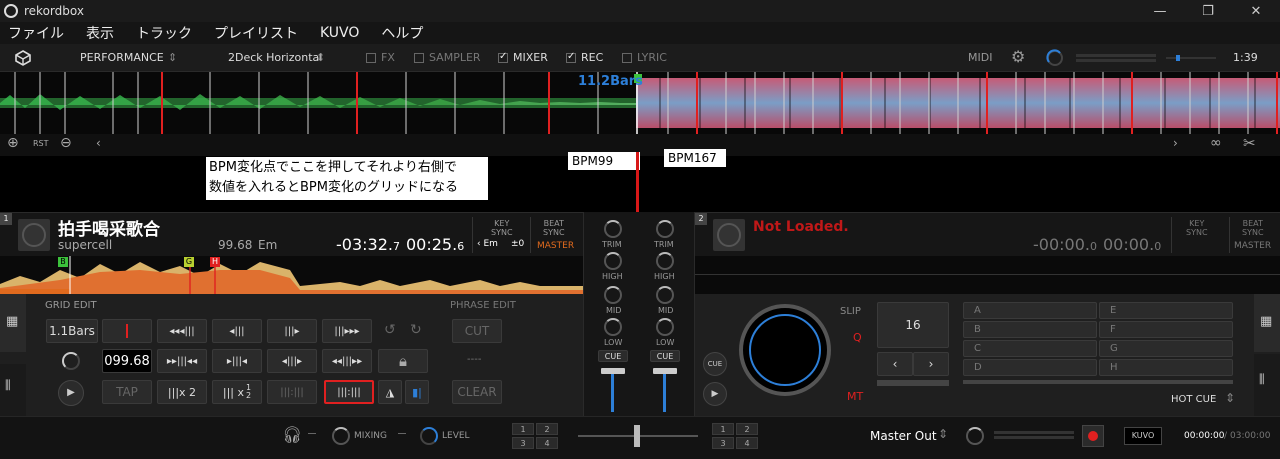 This screenshot has height=459, width=1280. What do you see at coordinates (1055, 58) in the screenshot?
I see `master-volume-knob-icon` at bounding box center [1055, 58].